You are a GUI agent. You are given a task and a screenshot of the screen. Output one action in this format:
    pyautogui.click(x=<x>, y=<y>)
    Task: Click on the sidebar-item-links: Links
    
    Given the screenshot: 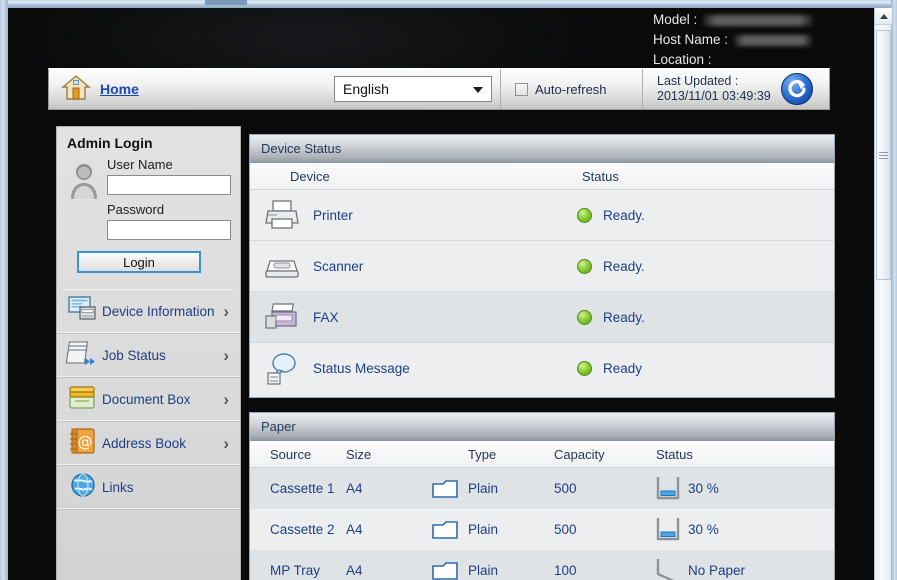 What is the action you would take?
    pyautogui.click(x=148, y=488)
    